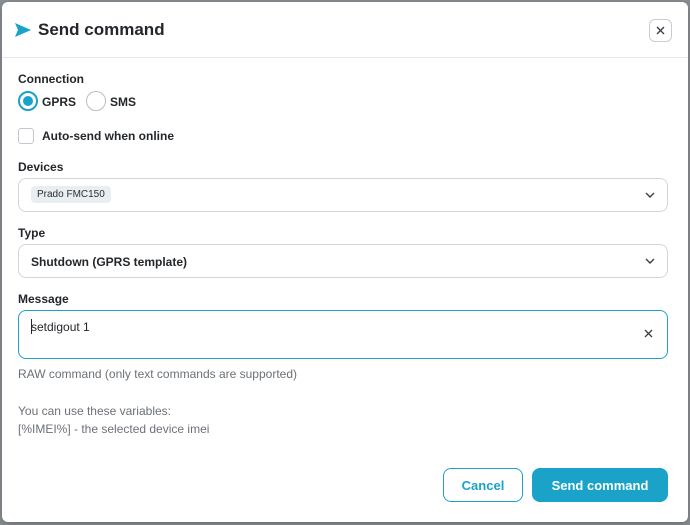 This screenshot has width=690, height=525. I want to click on text-caret, so click(31, 326).